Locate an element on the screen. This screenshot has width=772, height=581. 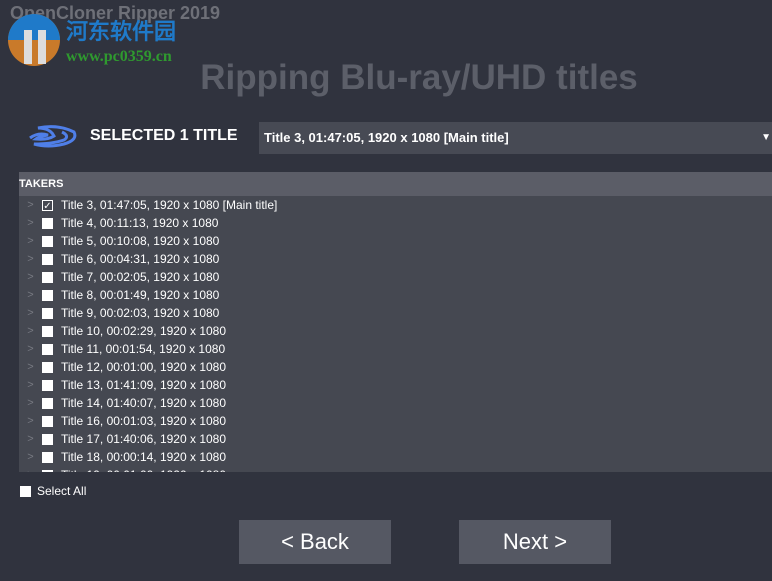
selected-count-label: SELECTED 1 TITLE is located at coordinates (164, 135).